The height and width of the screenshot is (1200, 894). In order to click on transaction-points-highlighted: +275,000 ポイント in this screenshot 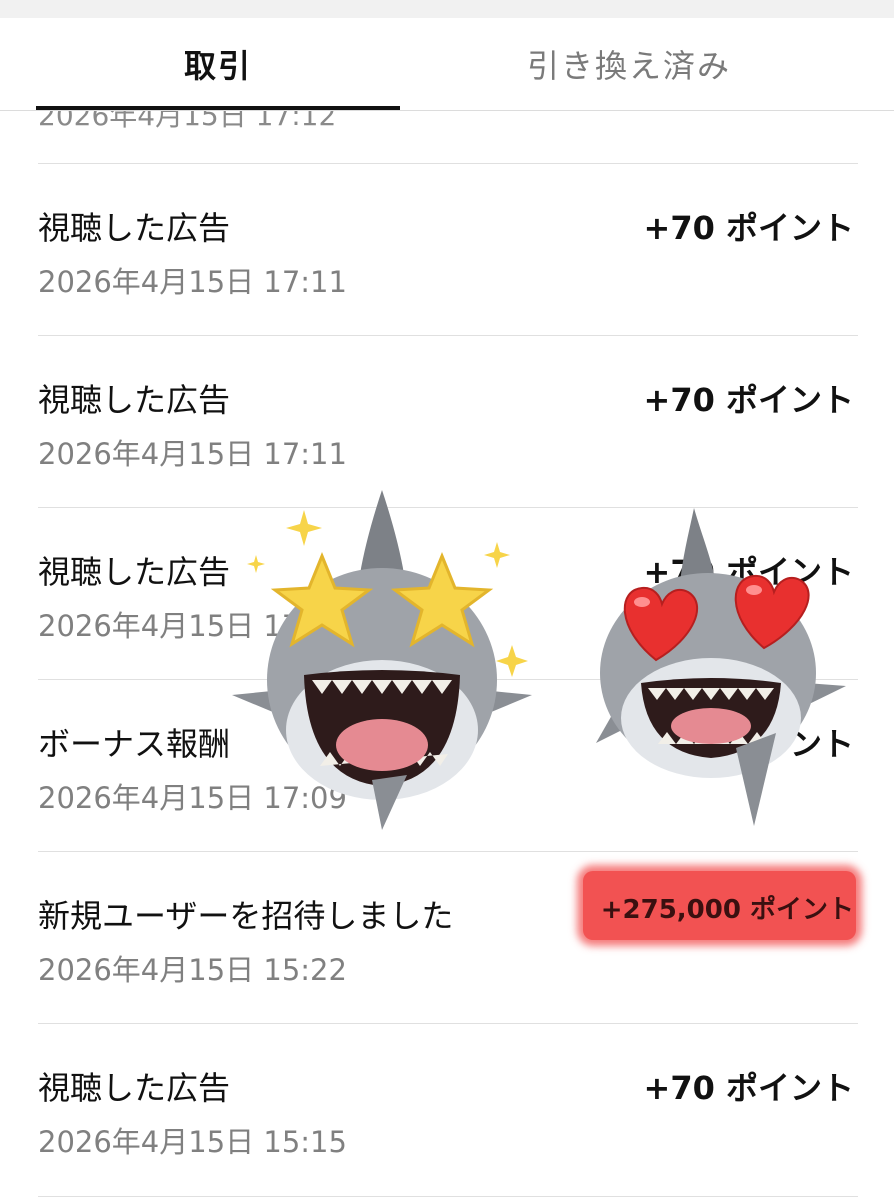, I will do `click(719, 905)`.